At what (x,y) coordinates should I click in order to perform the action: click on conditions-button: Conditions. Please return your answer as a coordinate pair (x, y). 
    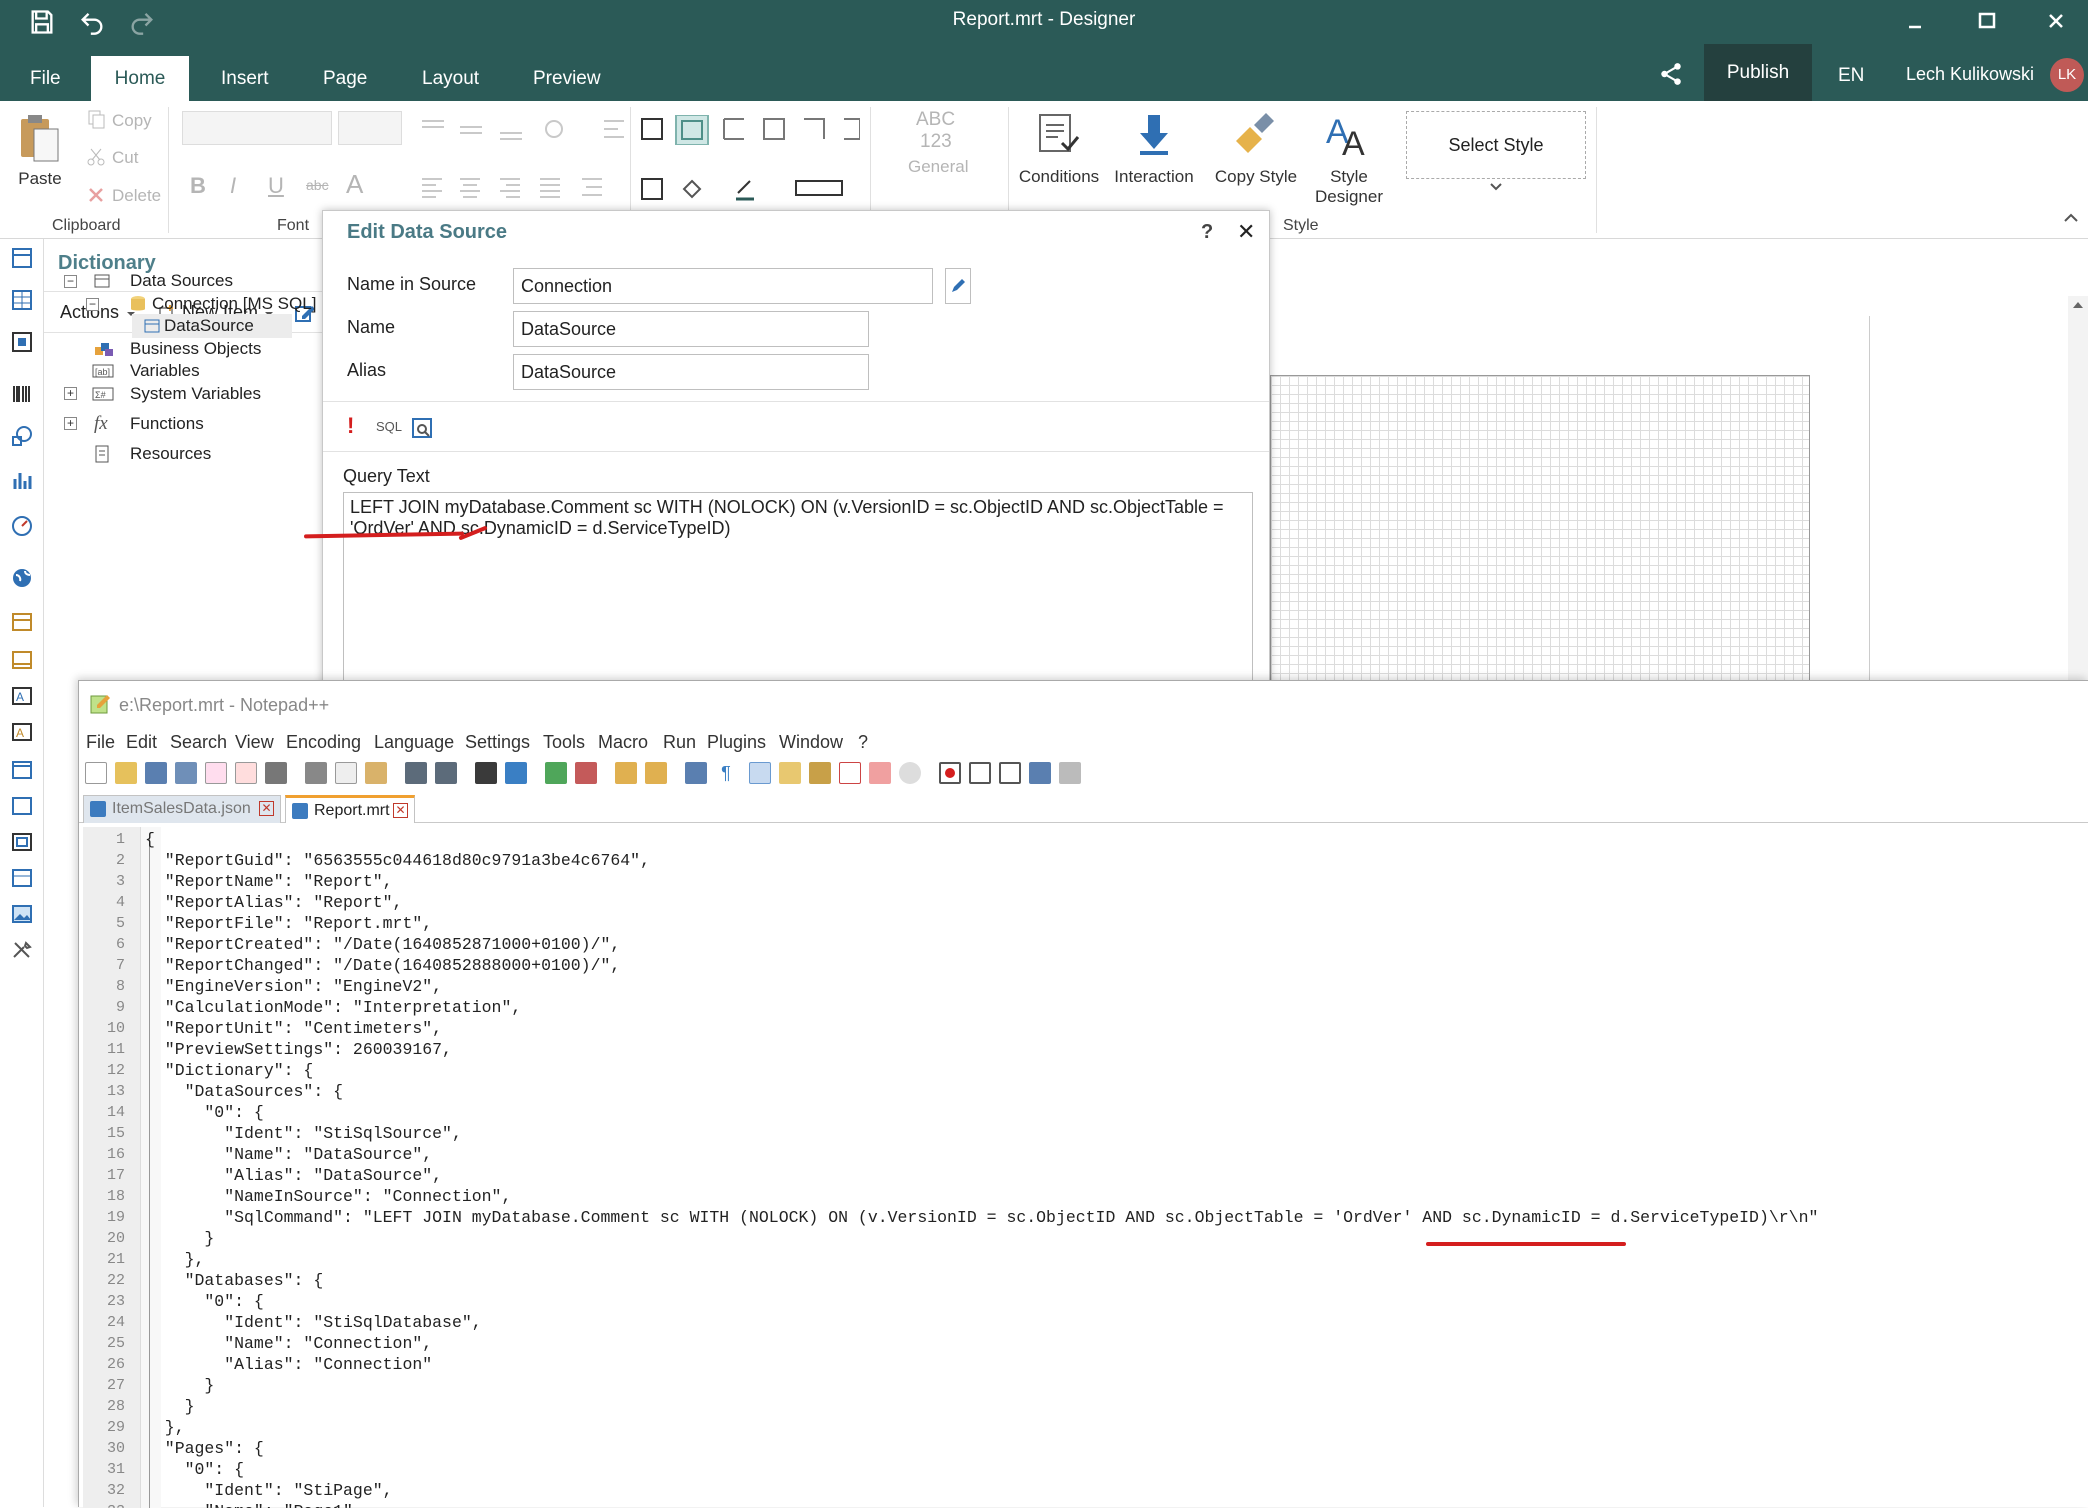
    Looking at the image, I should click on (1059, 177).